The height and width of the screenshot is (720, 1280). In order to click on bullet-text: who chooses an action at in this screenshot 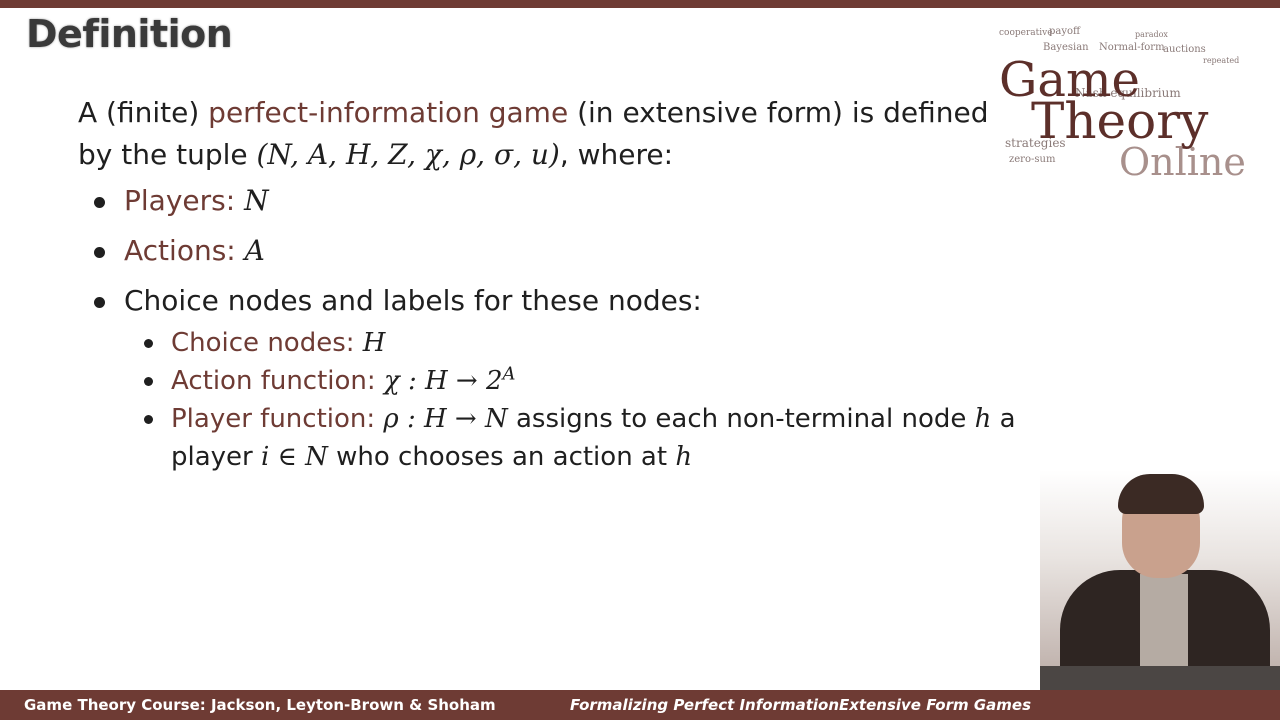, I will do `click(501, 457)`.